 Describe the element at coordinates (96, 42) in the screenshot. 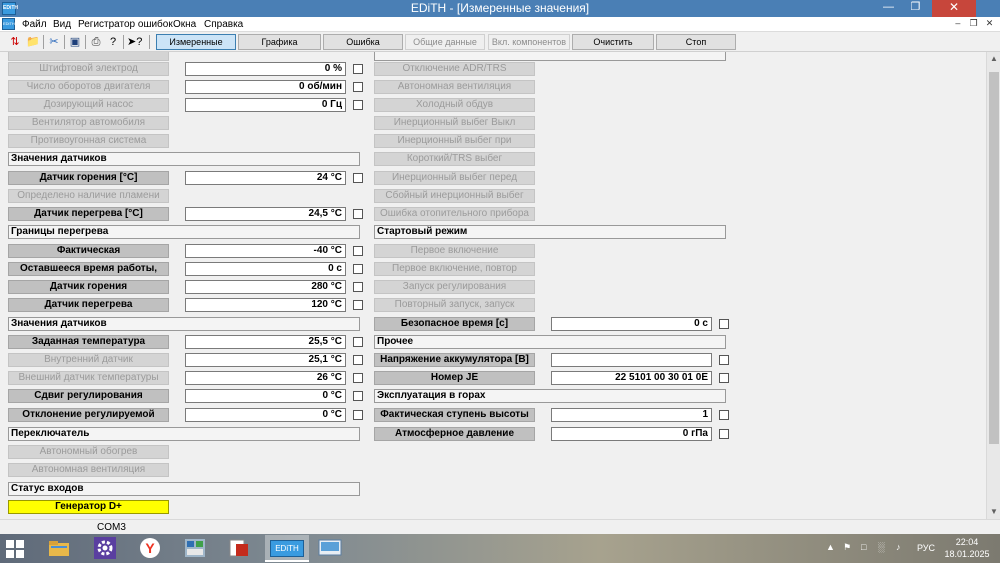

I see `print-icon: ⎙` at that location.